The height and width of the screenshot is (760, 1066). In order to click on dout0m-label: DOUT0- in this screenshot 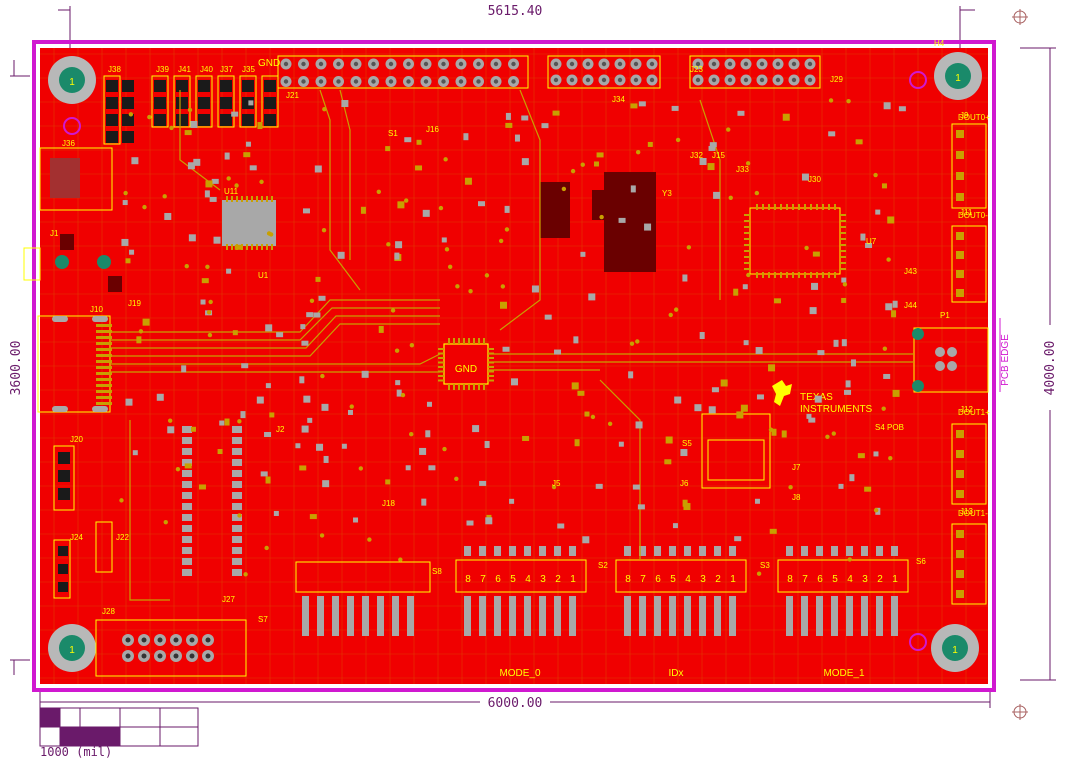, I will do `click(973, 215)`.